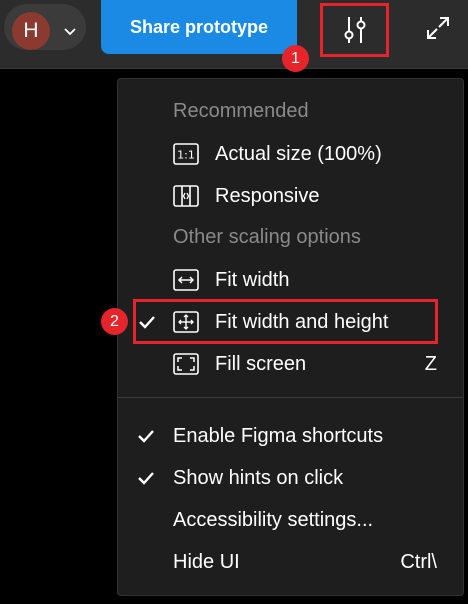  I want to click on prototype-settings-button, so click(354, 30).